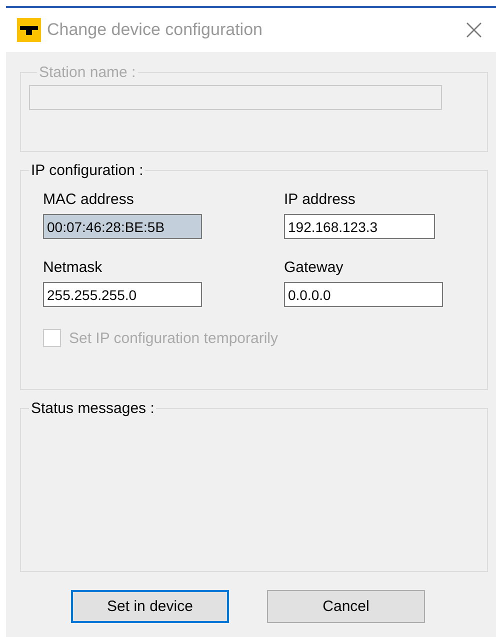 The image size is (496, 637). What do you see at coordinates (122, 294) in the screenshot?
I see `text-field: 255.255.255.0` at bounding box center [122, 294].